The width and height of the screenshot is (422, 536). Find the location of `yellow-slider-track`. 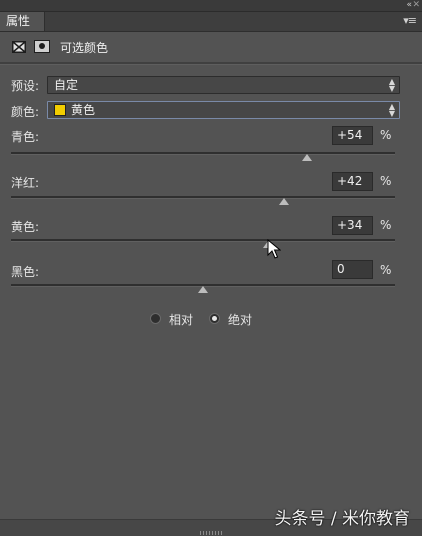

yellow-slider-track is located at coordinates (203, 240).